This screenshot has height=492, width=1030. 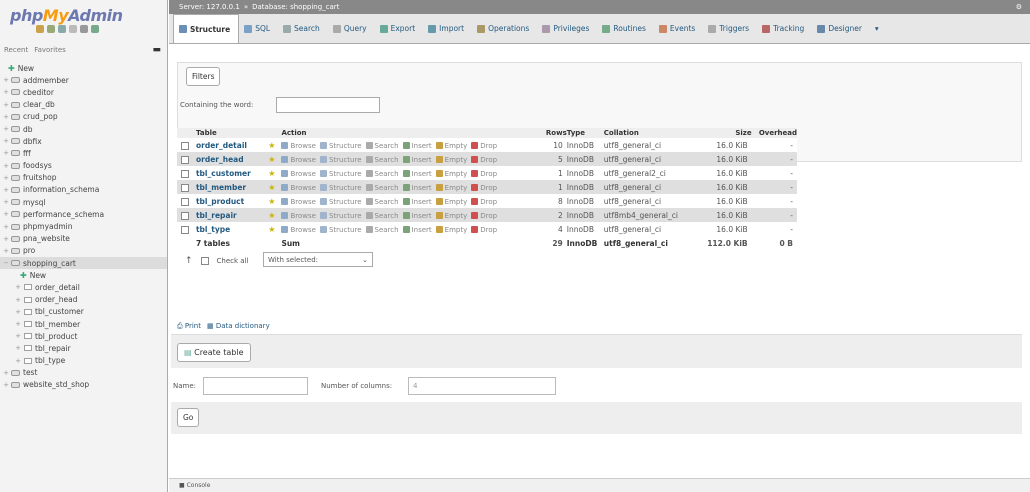 I want to click on sidebar-database-item: + fruitshop, so click(x=83, y=178).